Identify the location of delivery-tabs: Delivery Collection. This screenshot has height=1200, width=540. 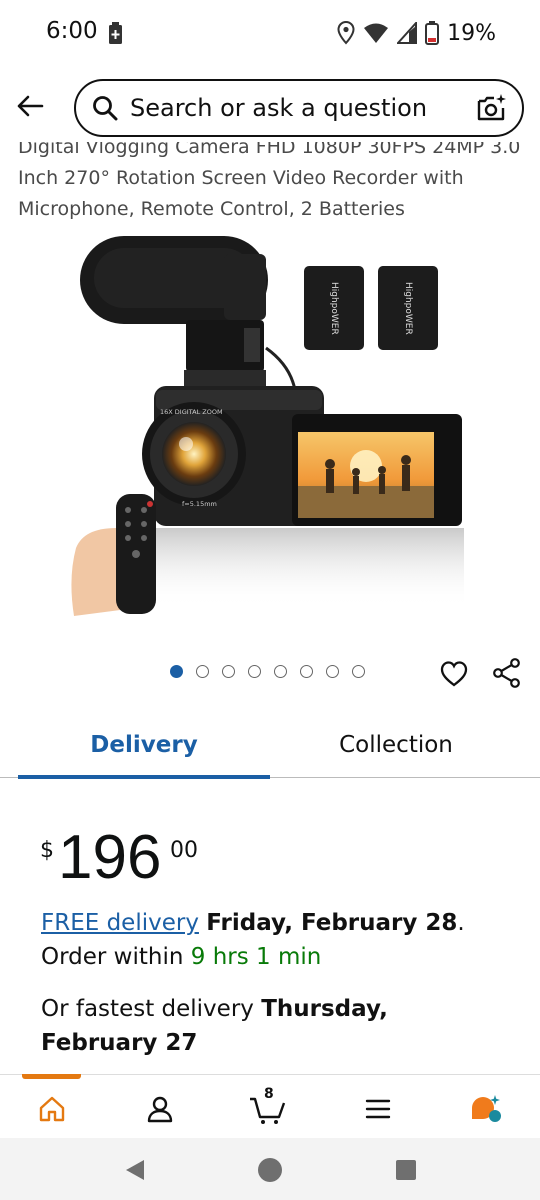
(270, 745).